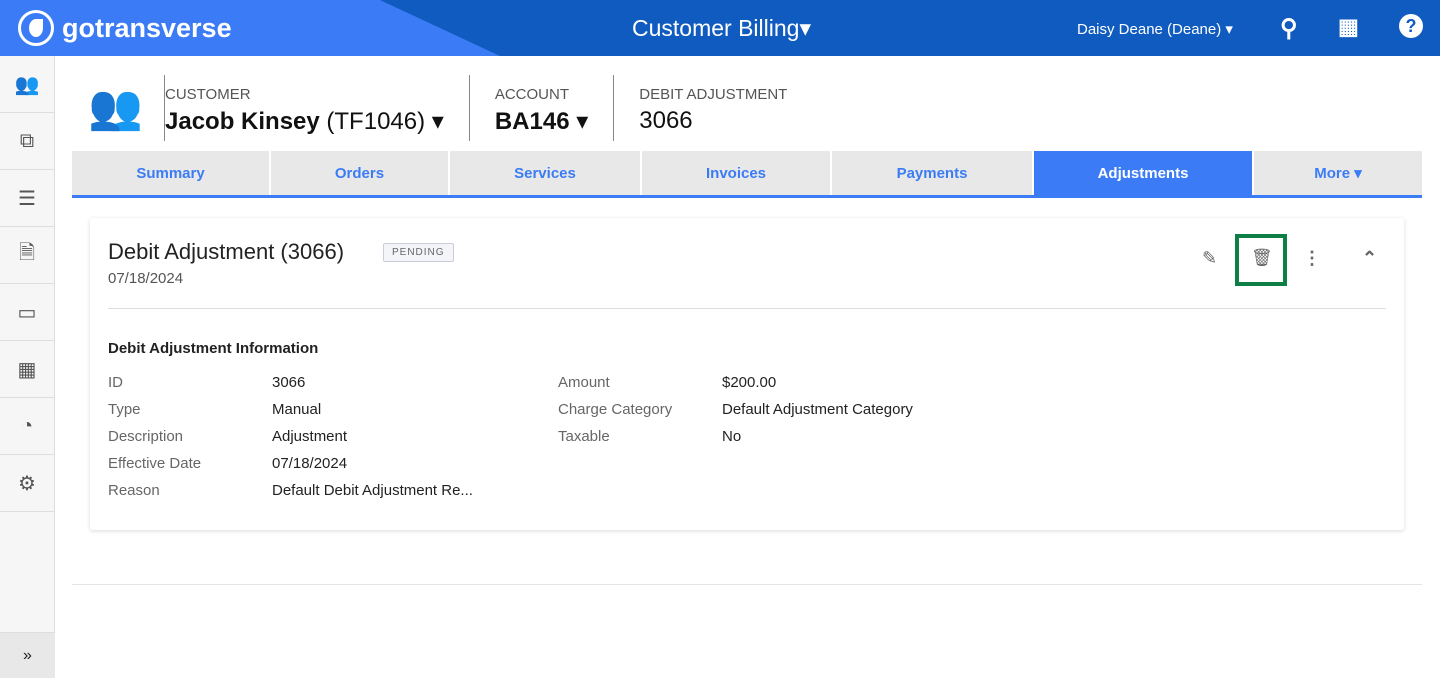 The image size is (1440, 678). Describe the element at coordinates (360, 173) in the screenshot. I see `tab-orders: Orders` at that location.